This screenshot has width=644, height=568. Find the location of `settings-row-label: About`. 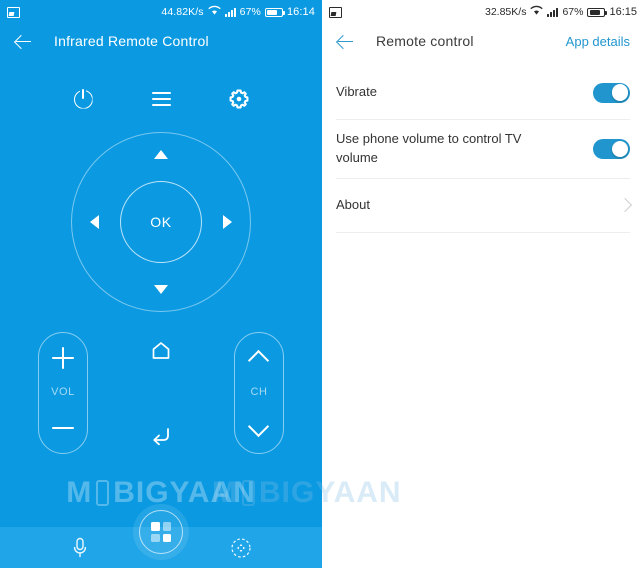

settings-row-label: About is located at coordinates (353, 204).